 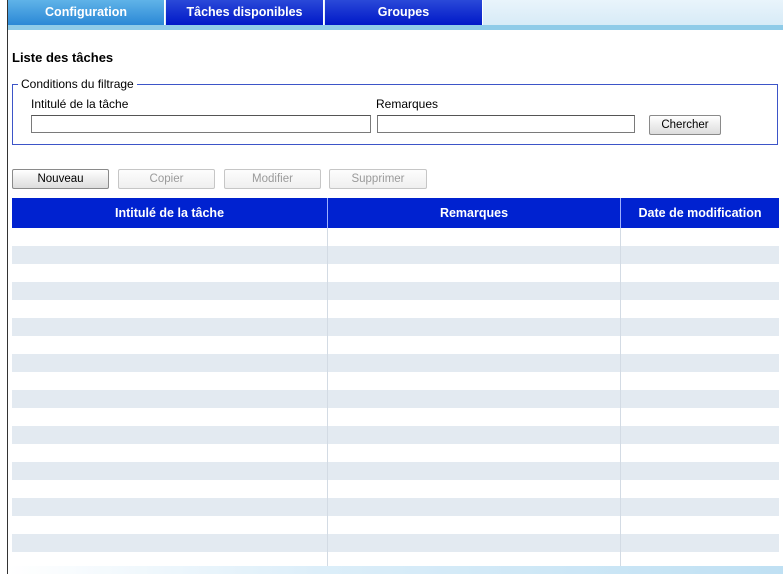 What do you see at coordinates (685, 125) in the screenshot?
I see `search-button: Chercher` at bounding box center [685, 125].